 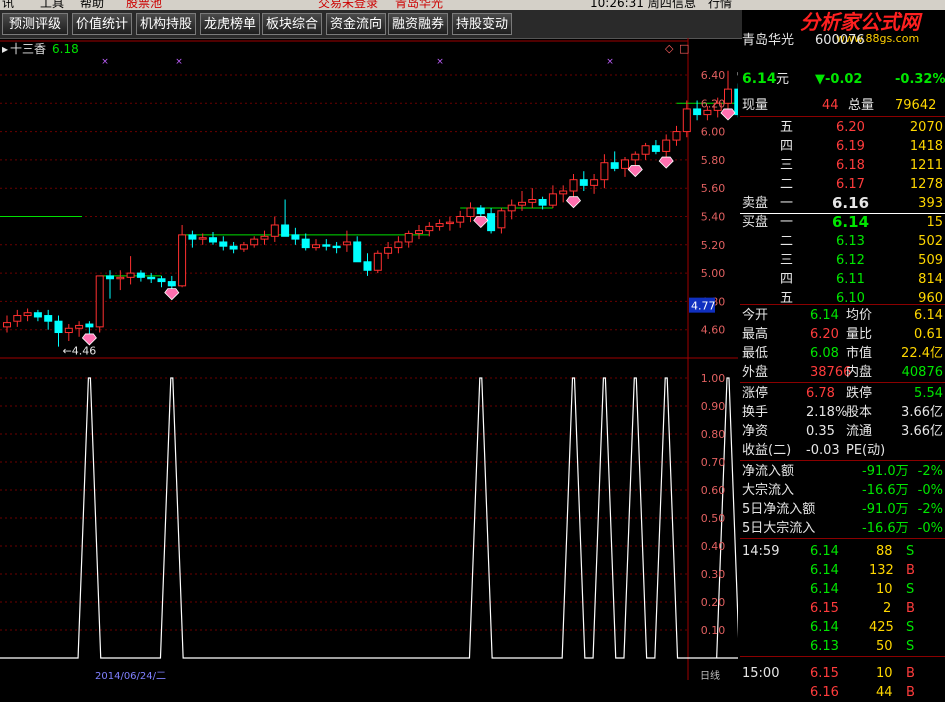 I want to click on tab-institution-holdings: 机构持股, so click(x=166, y=24).